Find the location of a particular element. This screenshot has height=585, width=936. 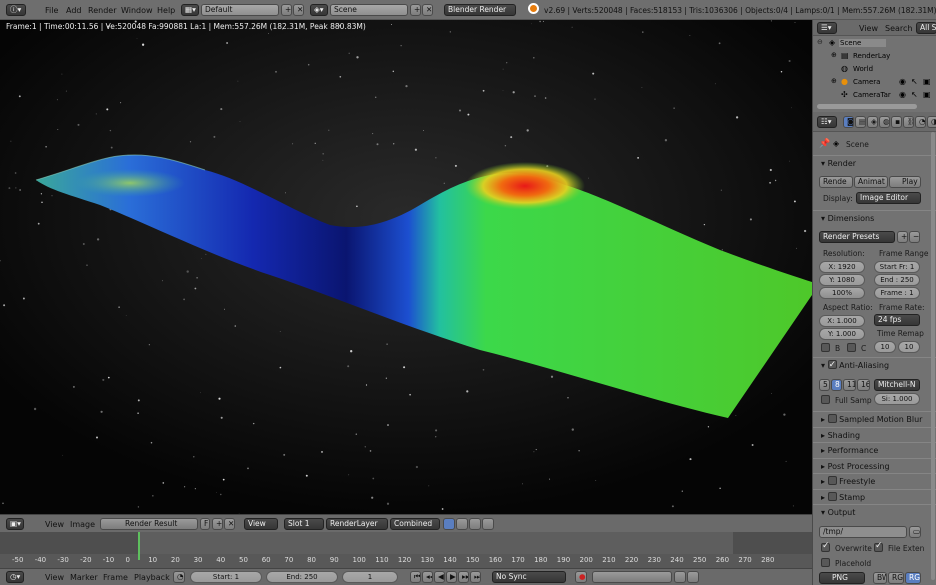

expand-icon: ⊖ is located at coordinates (820, 42).